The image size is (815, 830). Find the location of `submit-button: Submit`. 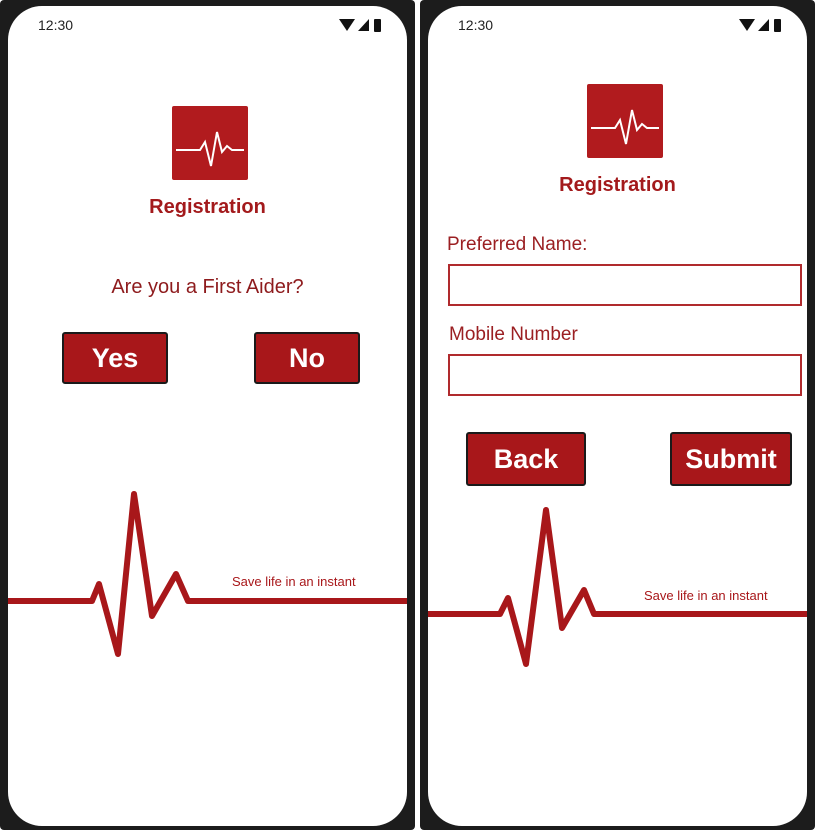

submit-button: Submit is located at coordinates (731, 459).